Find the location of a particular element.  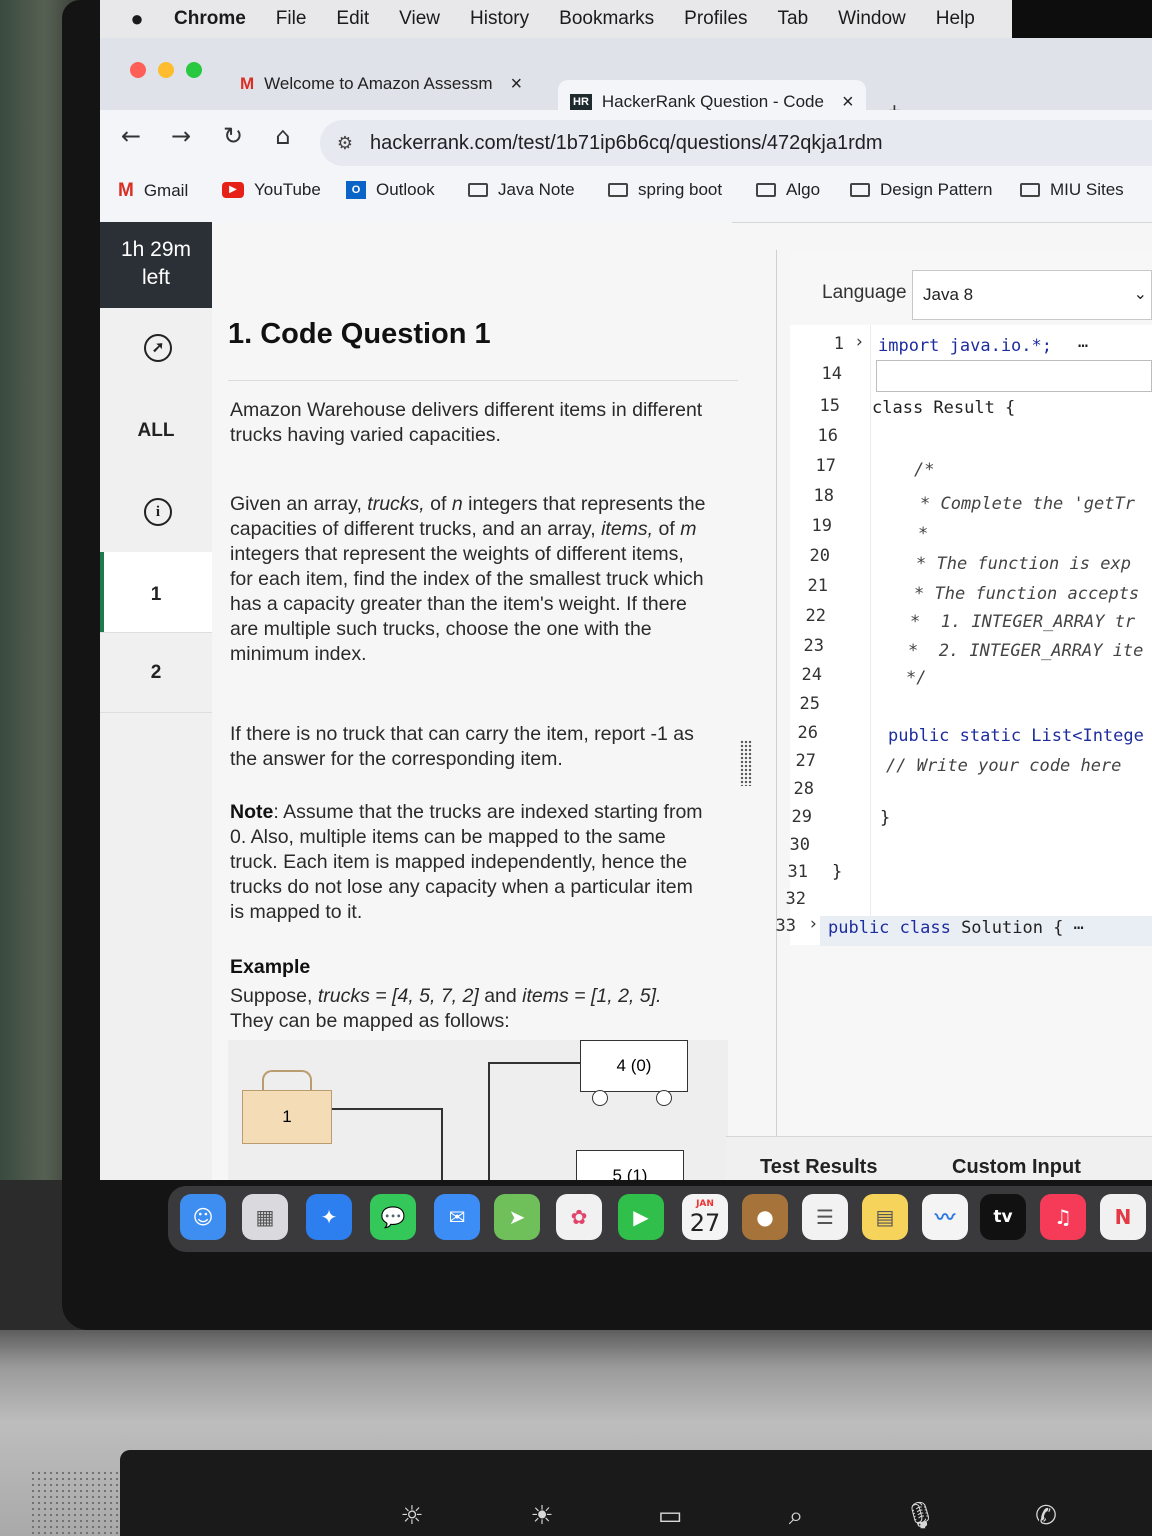

code-area is located at coordinates (971, 635).